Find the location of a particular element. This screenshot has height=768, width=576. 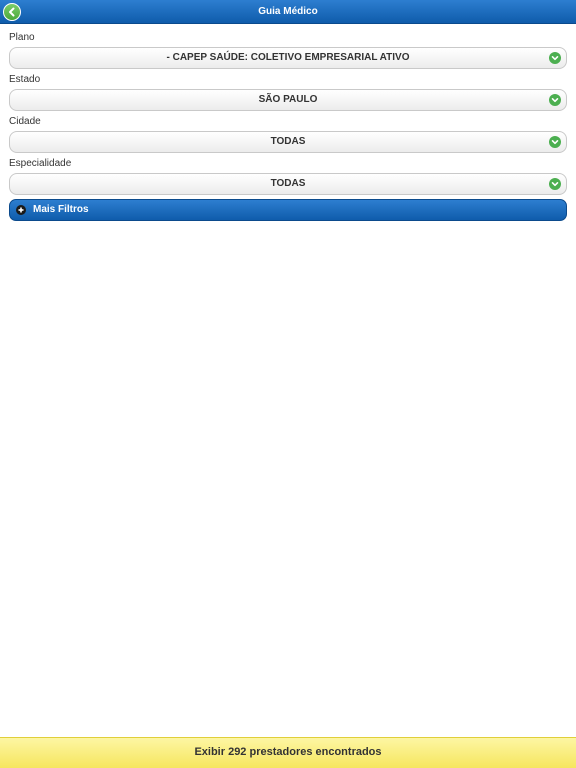

estado-select: SÃO PAULO is located at coordinates (288, 100).